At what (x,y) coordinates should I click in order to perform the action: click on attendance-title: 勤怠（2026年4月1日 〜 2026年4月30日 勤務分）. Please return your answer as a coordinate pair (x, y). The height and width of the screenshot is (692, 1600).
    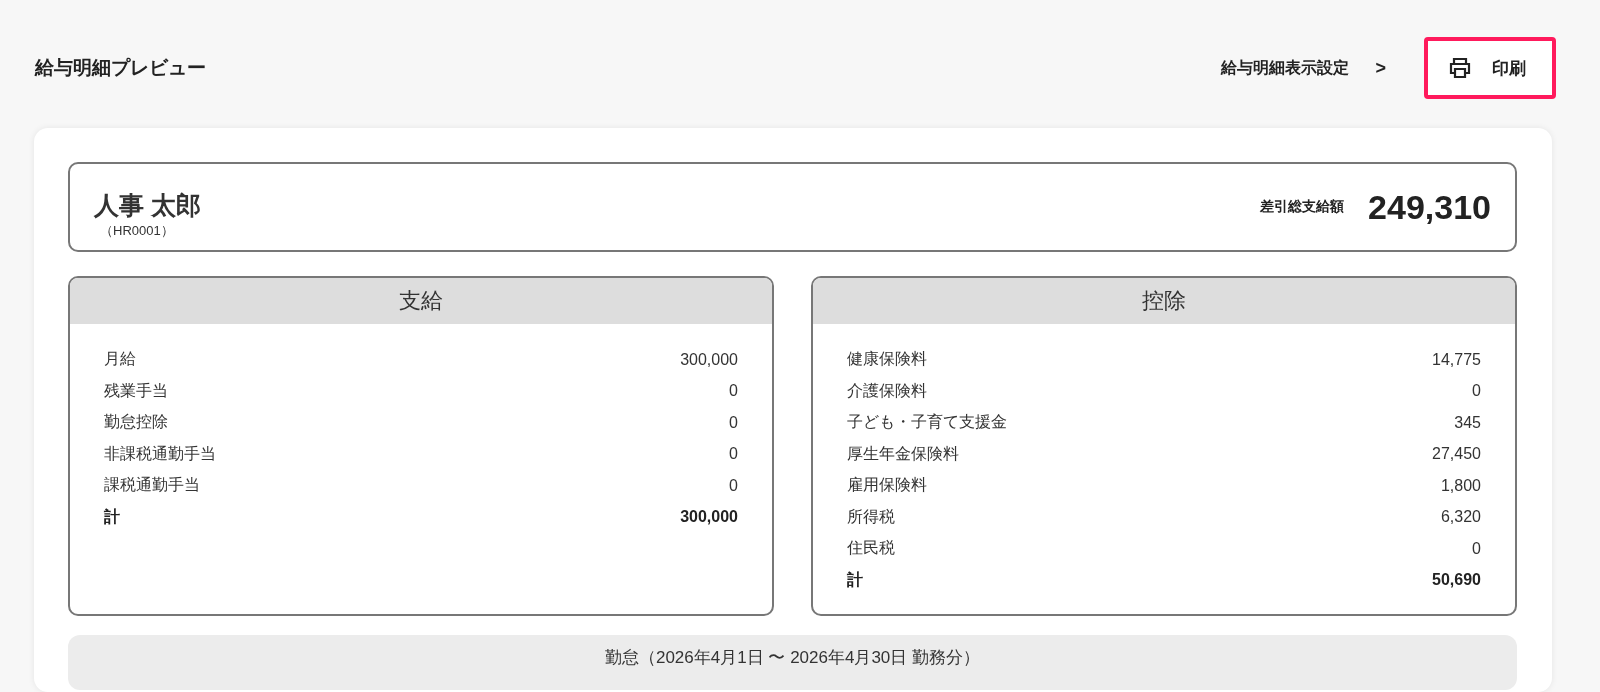
    Looking at the image, I should click on (792, 658).